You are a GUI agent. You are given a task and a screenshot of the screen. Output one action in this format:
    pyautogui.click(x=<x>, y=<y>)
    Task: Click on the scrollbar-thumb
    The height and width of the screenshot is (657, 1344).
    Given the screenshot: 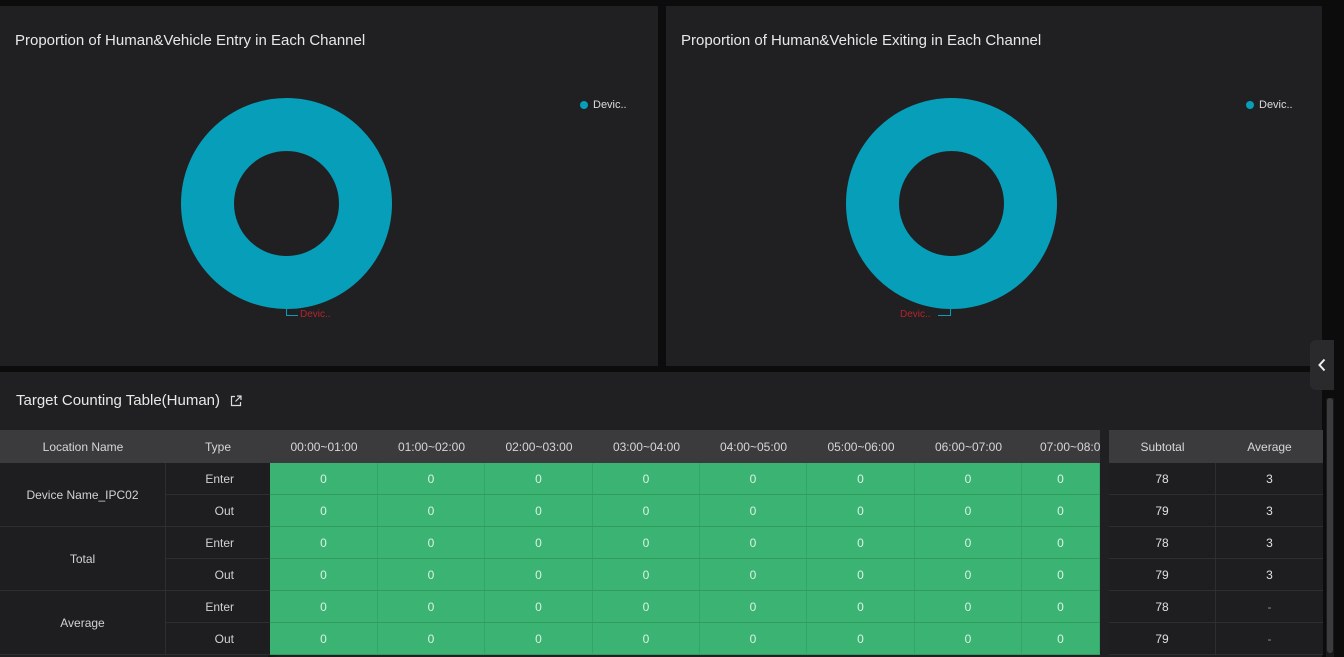 What is the action you would take?
    pyautogui.click(x=1330, y=525)
    